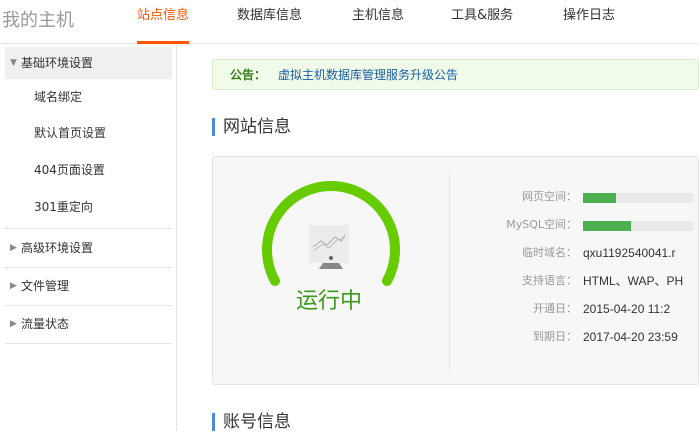 This screenshot has height=432, width=699. What do you see at coordinates (638, 226) in the screenshot?
I see `mysql-space-bar` at bounding box center [638, 226].